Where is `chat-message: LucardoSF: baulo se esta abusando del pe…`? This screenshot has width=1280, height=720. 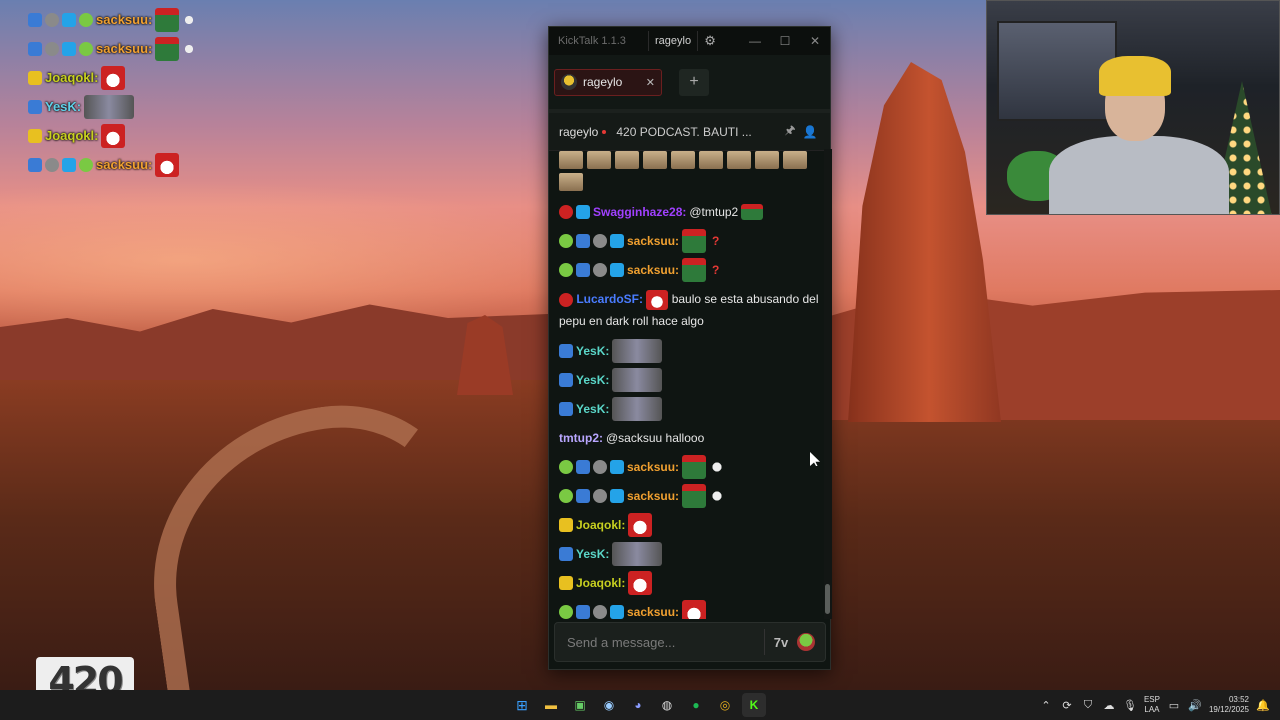
chat-message: LucardoSF: baulo se esta abusando del pe… is located at coordinates (690, 310).